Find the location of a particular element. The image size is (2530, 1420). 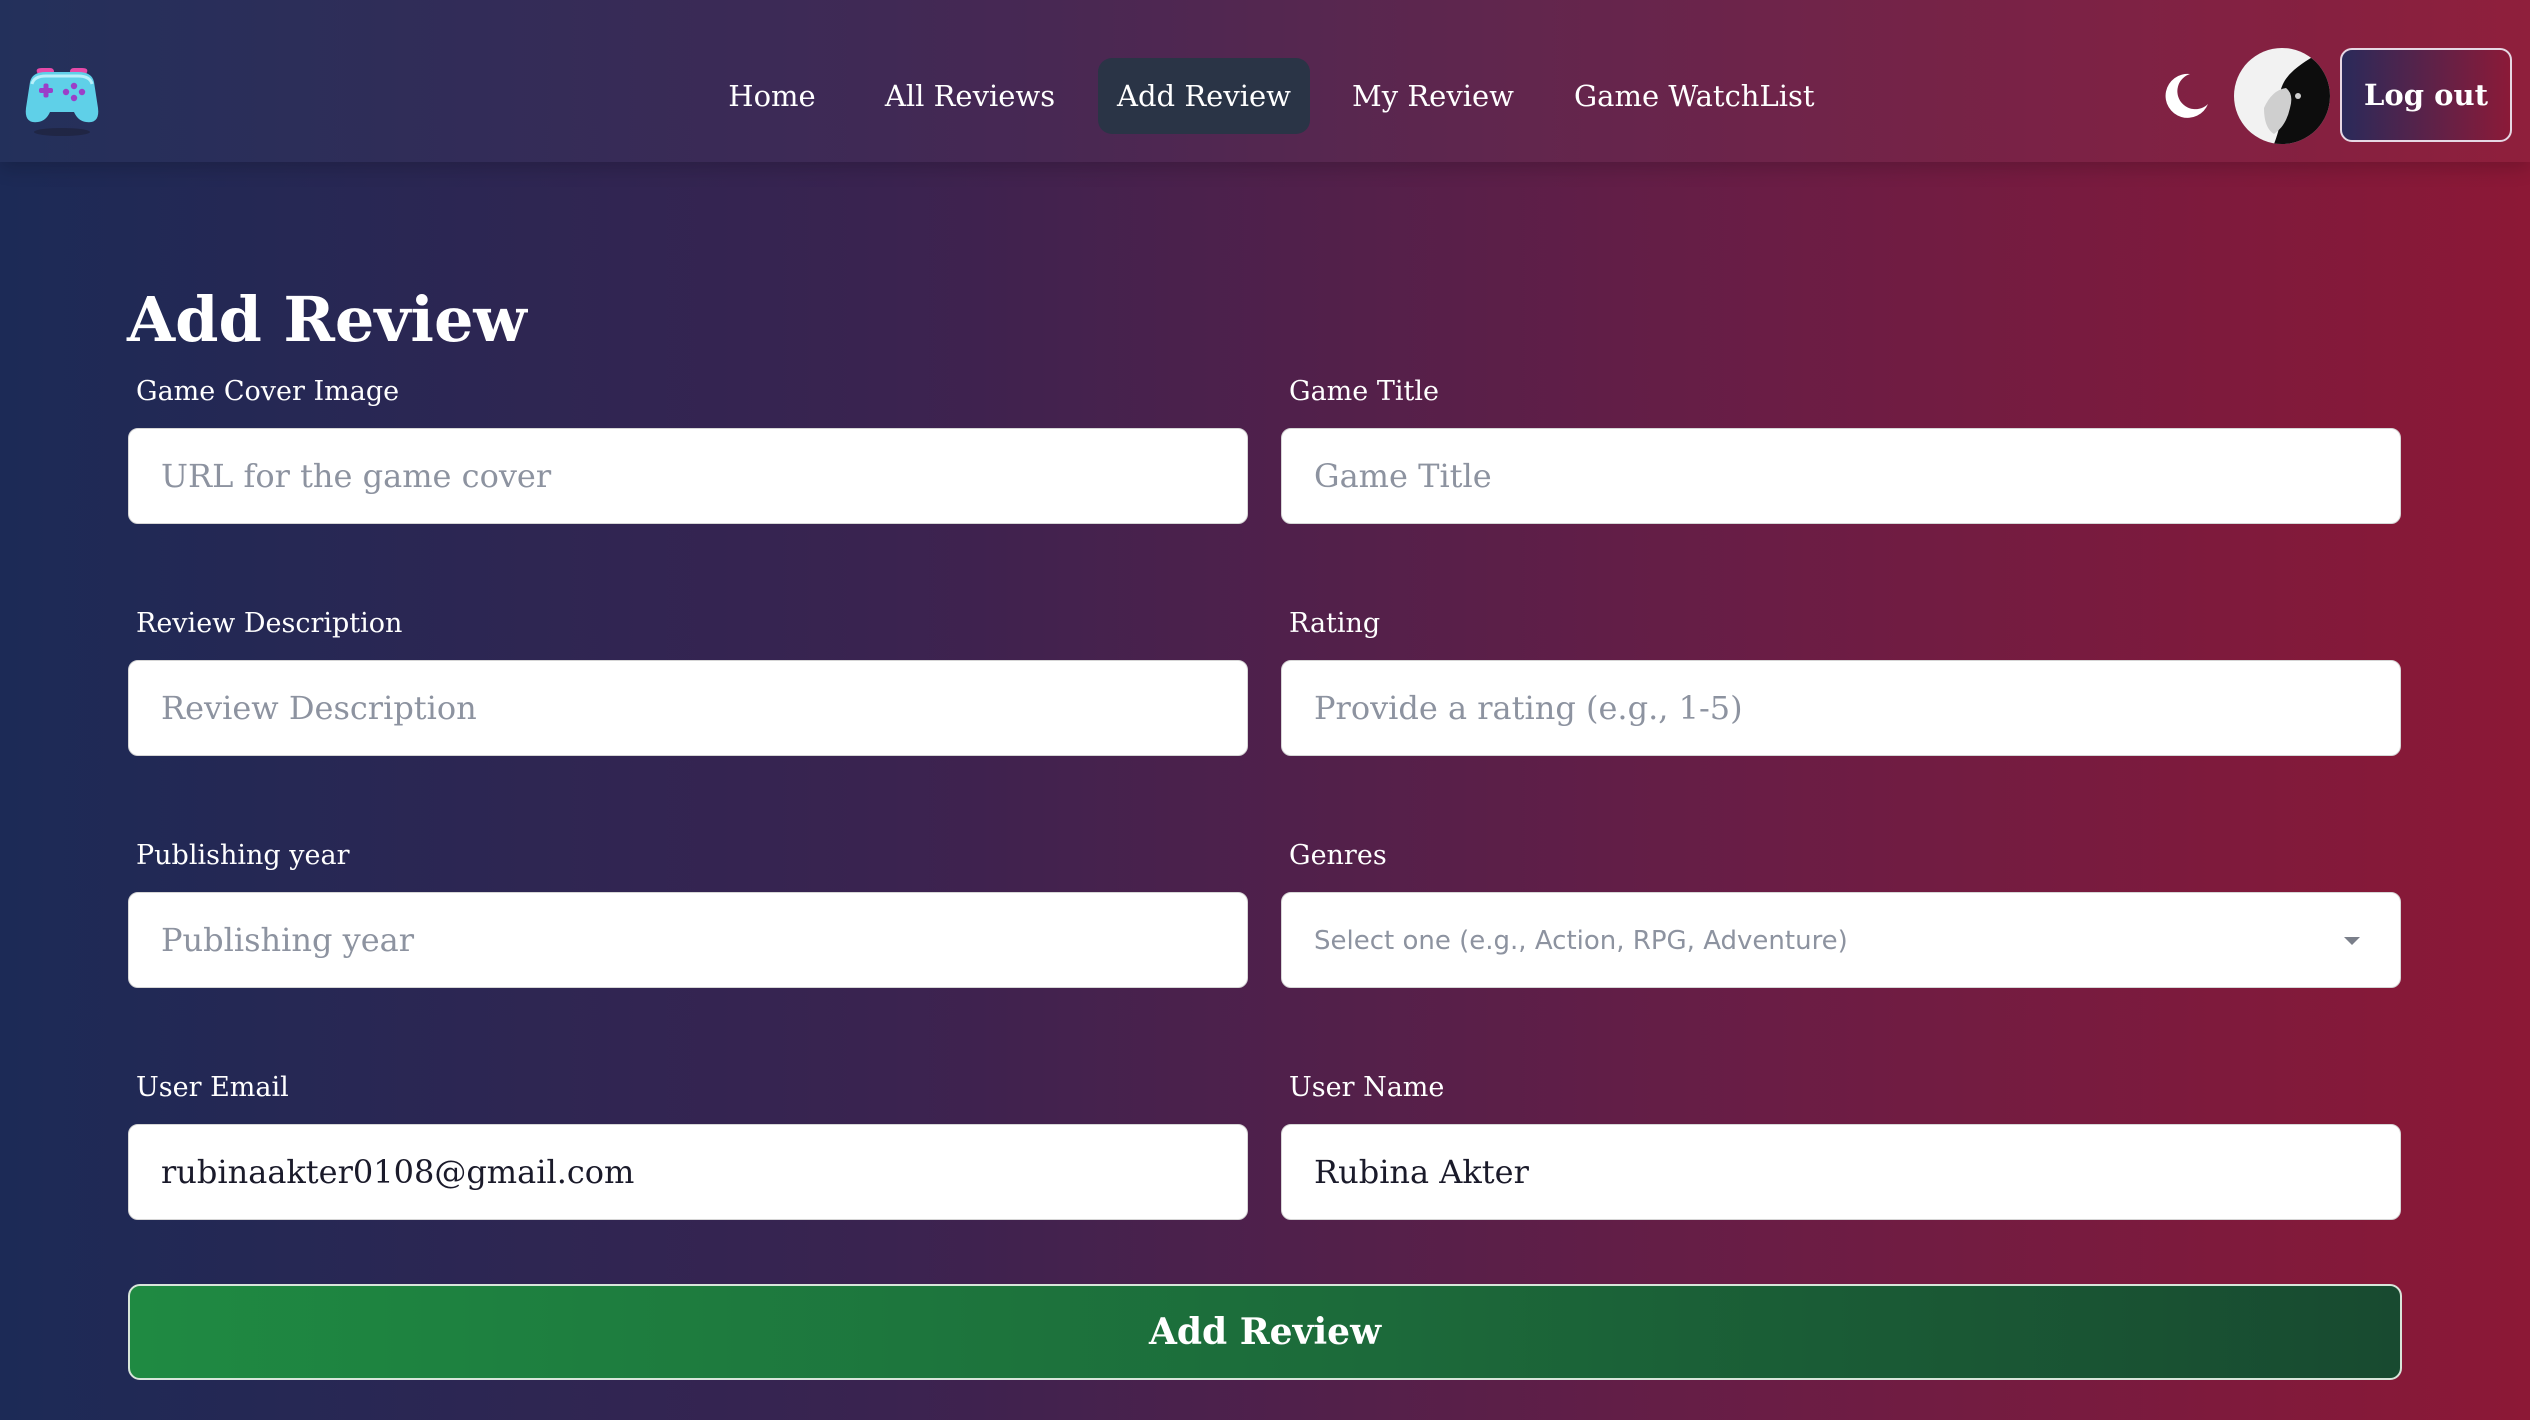

avatar is located at coordinates (2282, 96).